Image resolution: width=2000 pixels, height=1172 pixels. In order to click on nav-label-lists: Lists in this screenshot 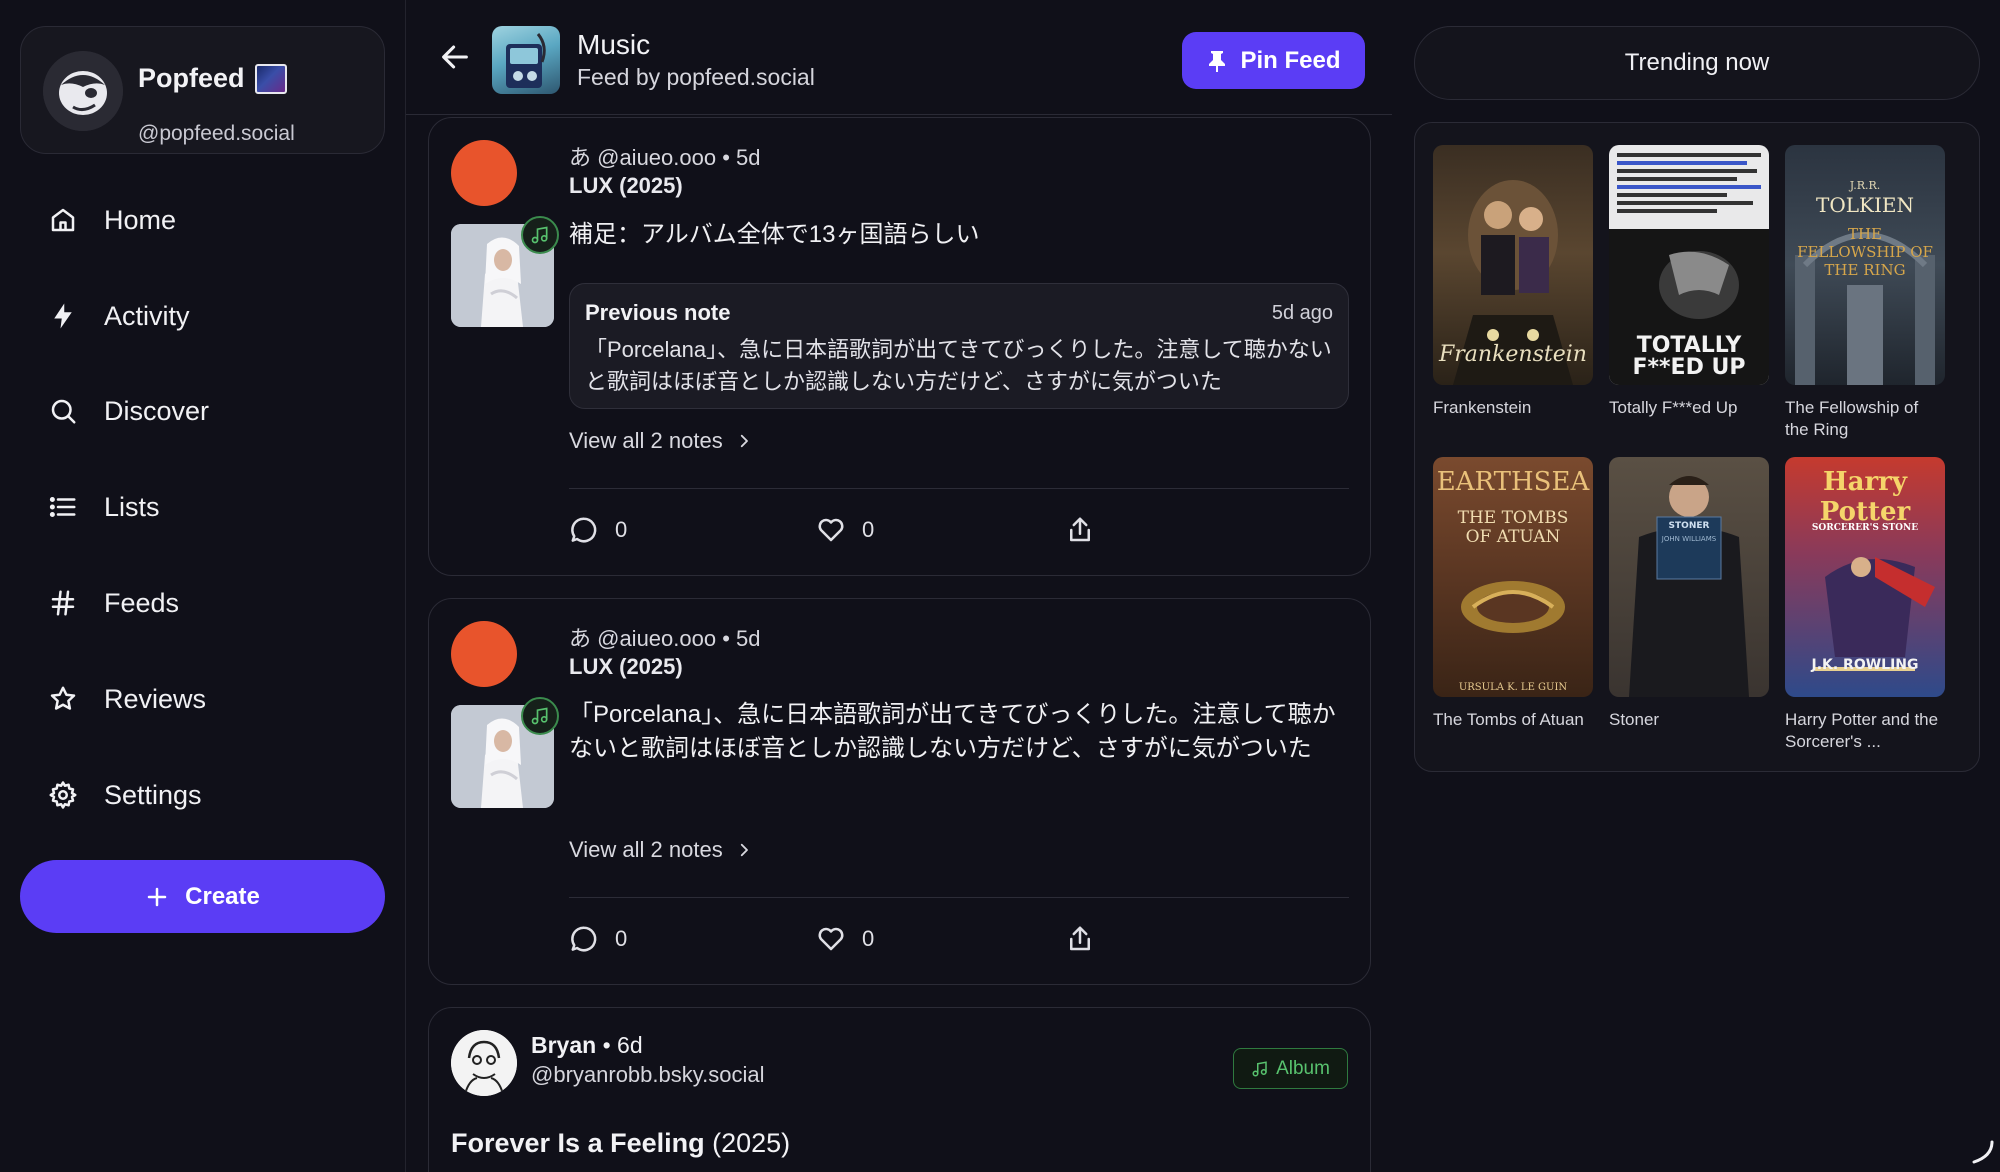, I will do `click(132, 506)`.